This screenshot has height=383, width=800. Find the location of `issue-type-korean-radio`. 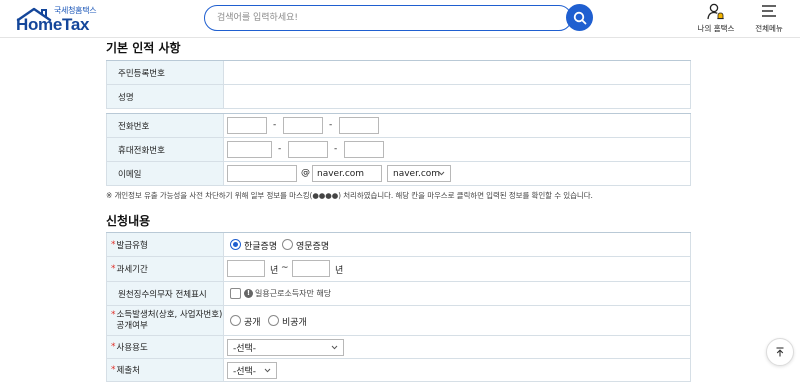

issue-type-korean-radio is located at coordinates (235, 244).